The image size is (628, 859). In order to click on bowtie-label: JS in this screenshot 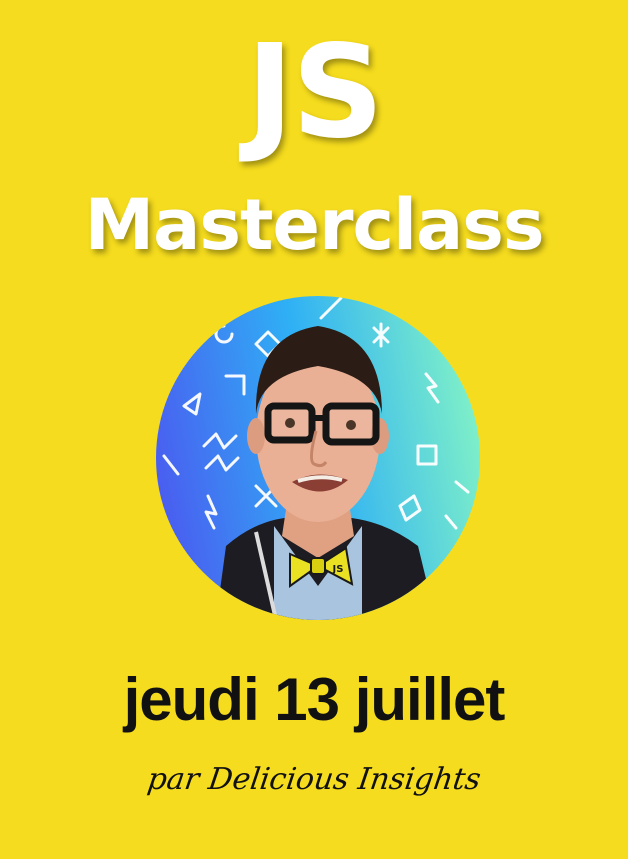, I will do `click(338, 569)`.